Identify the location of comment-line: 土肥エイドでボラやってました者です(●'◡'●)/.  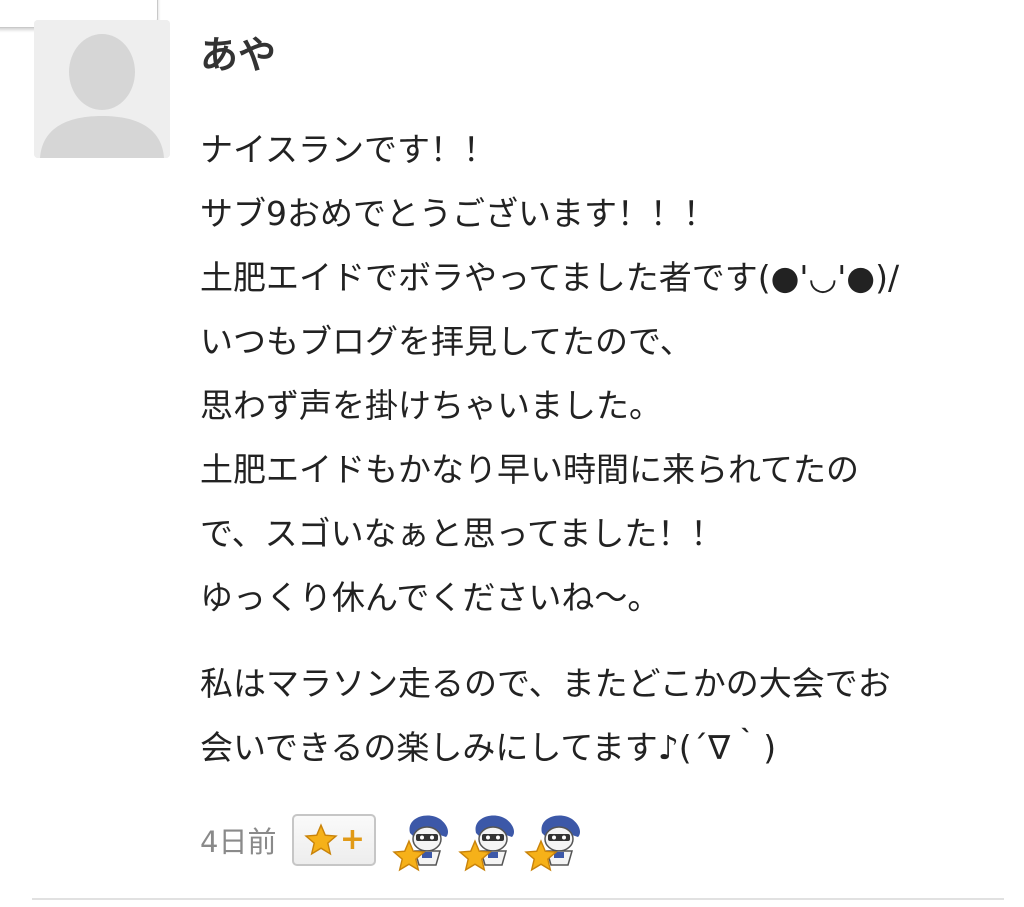
(550, 277).